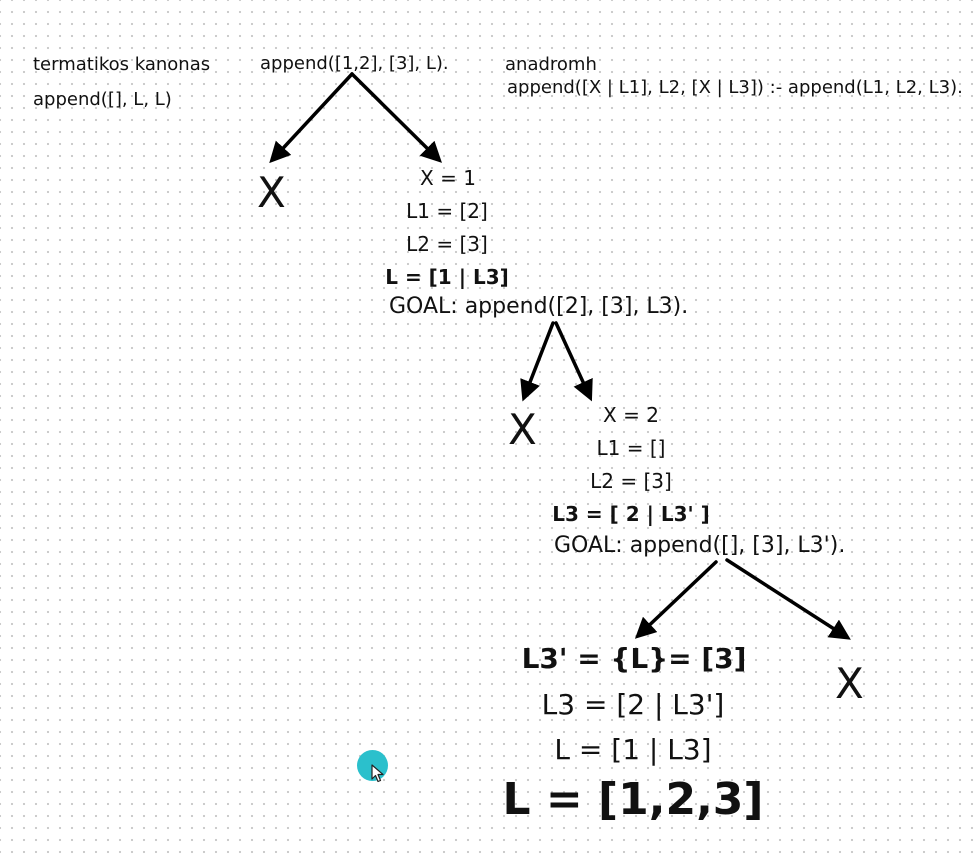 This screenshot has height=857, width=974. What do you see at coordinates (537, 361) in the screenshot?
I see `arrow-goal1-left` at bounding box center [537, 361].